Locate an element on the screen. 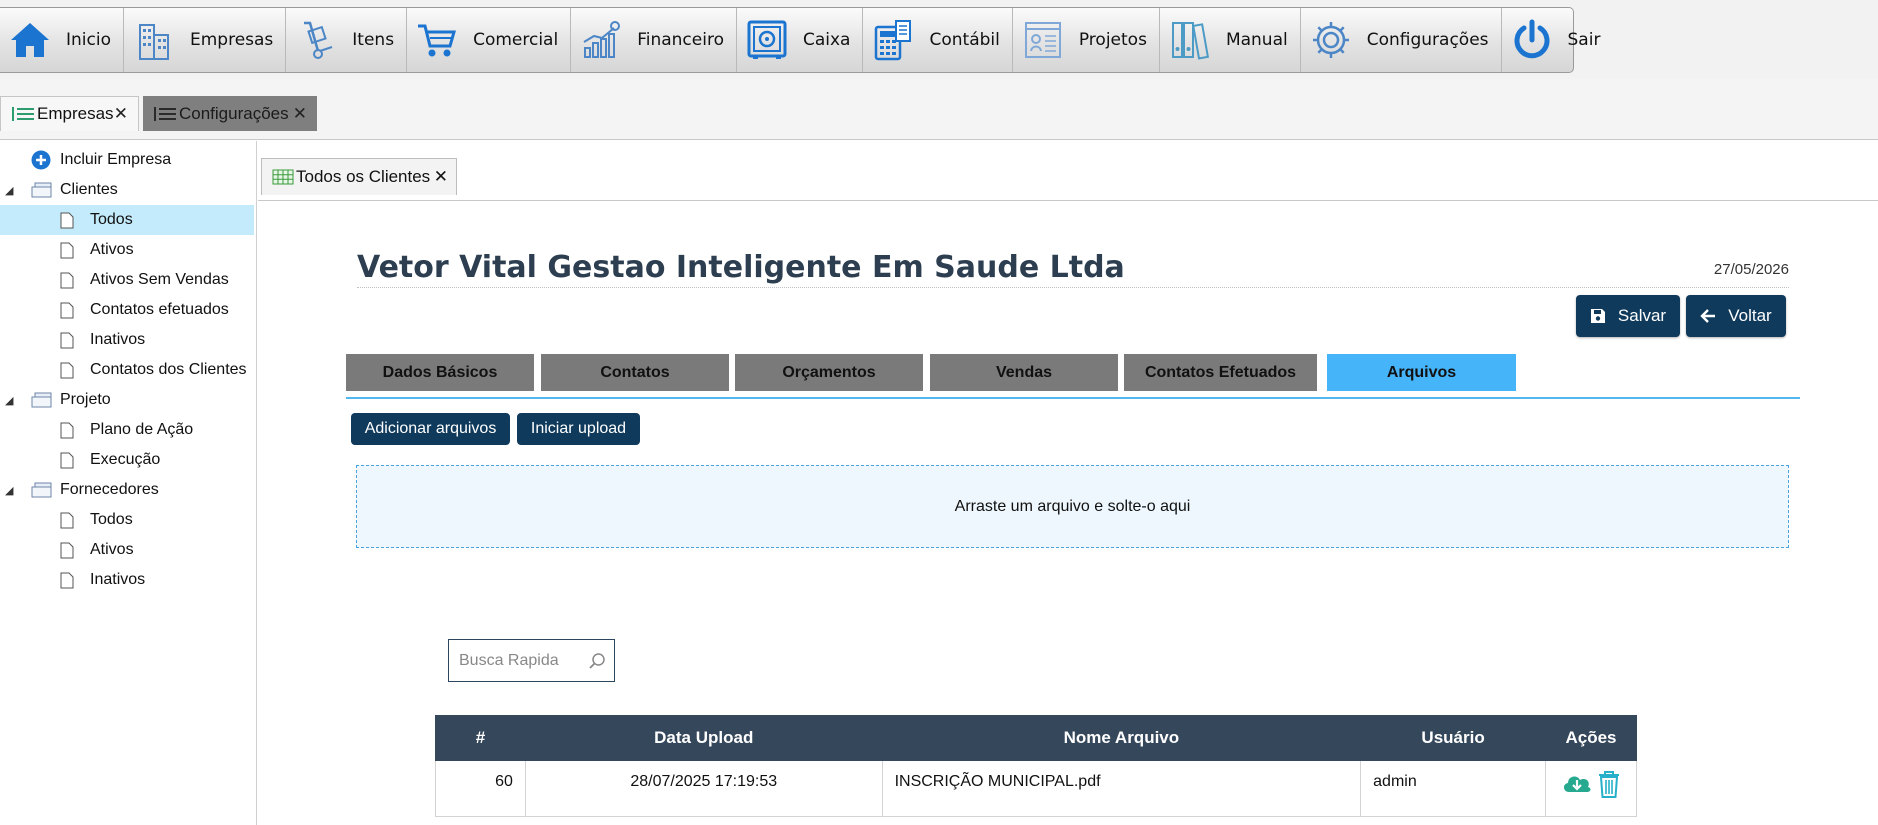  add-circle-icon is located at coordinates (41, 160).